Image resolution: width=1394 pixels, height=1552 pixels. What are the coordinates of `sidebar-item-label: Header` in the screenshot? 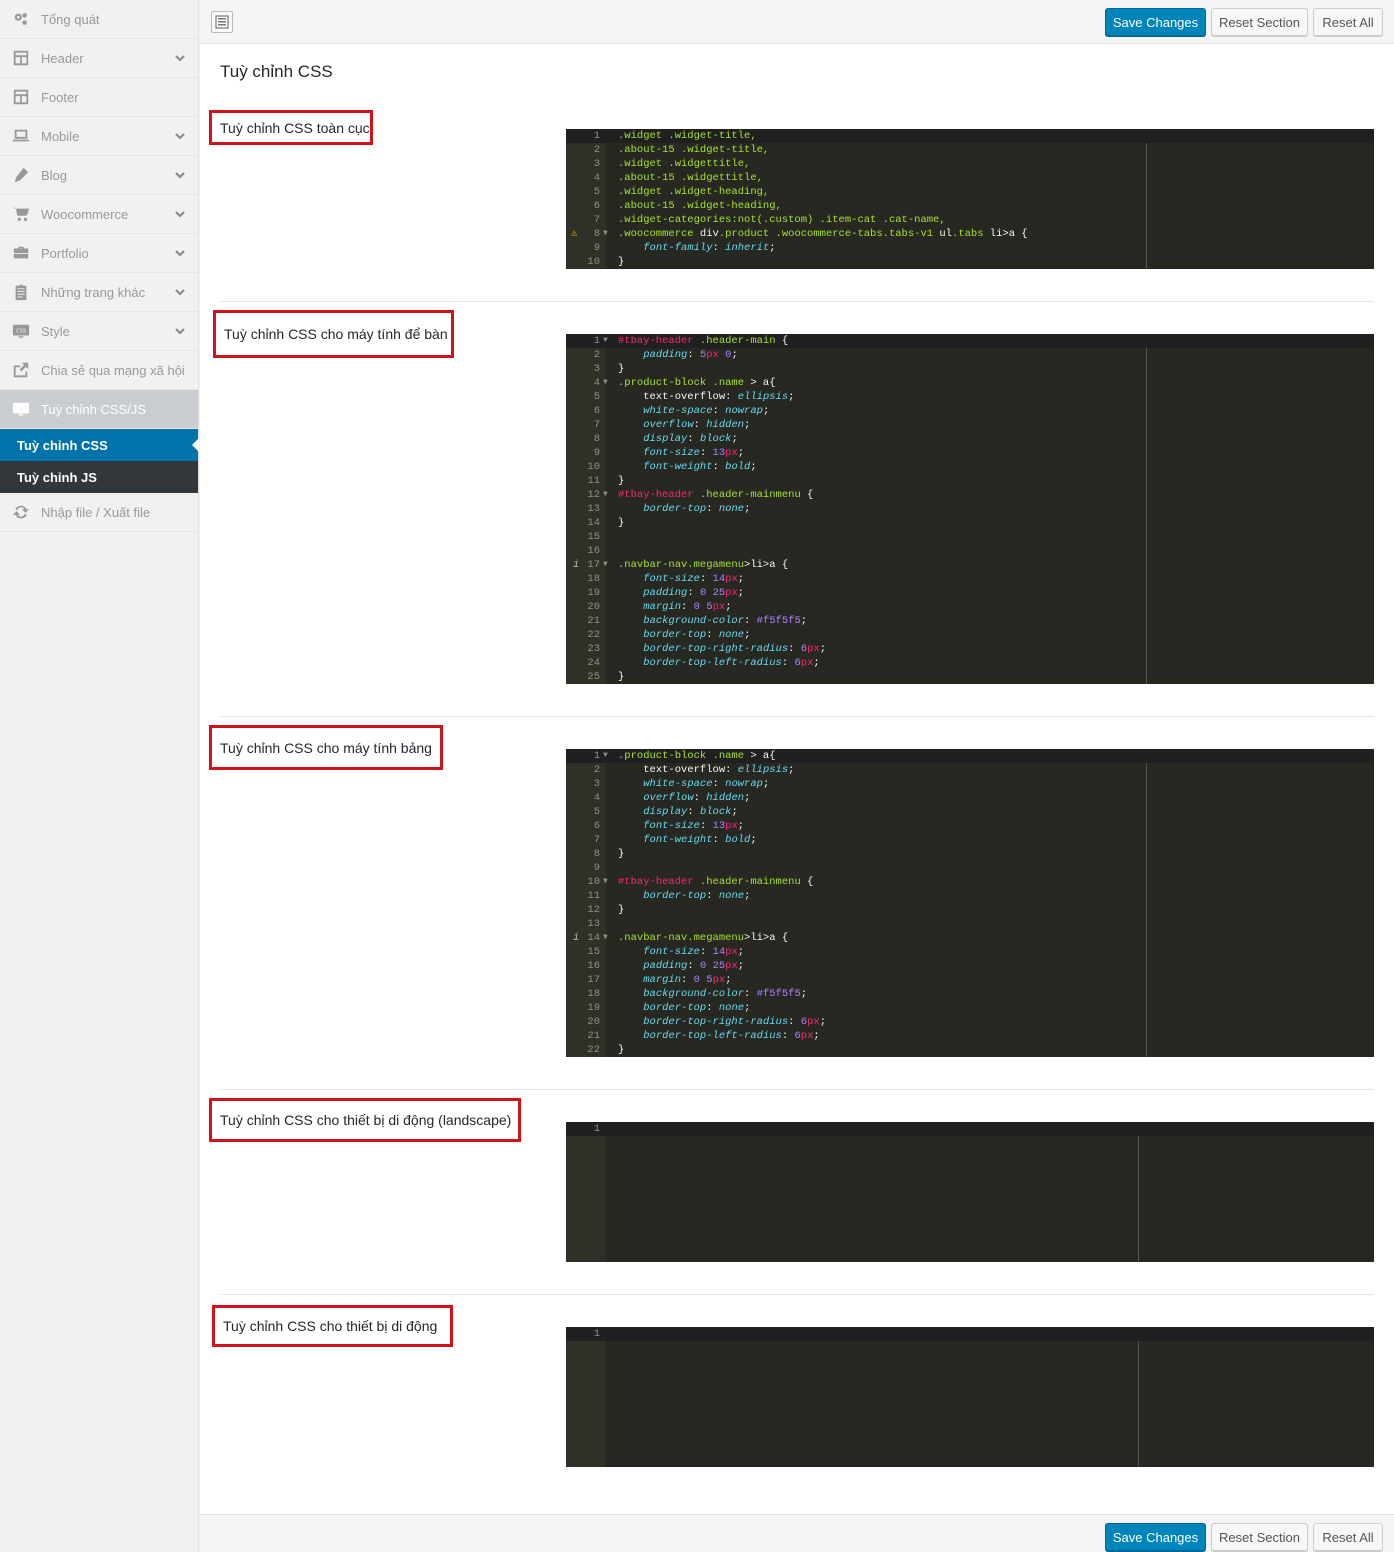 It's located at (62, 58).